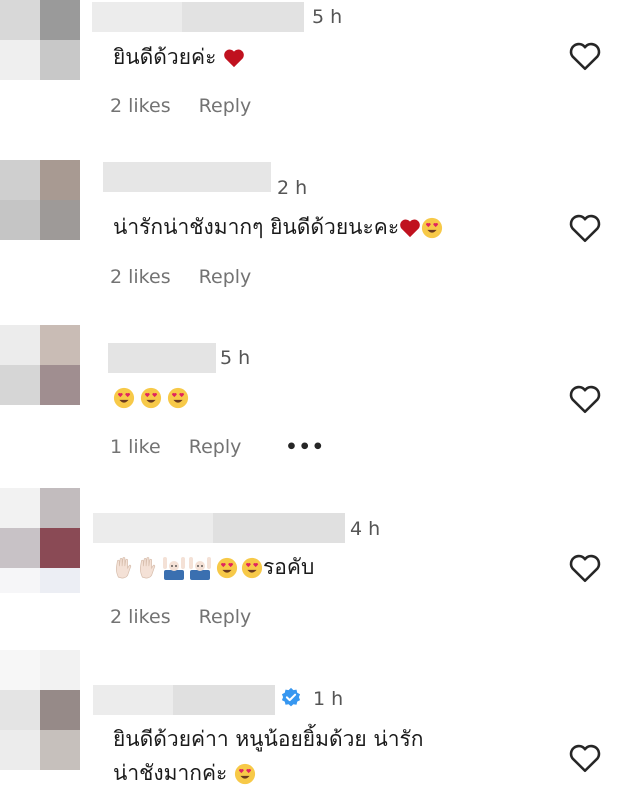 Image resolution: width=625 pixels, height=800 pixels. I want to click on comment-text: น่ารักน่าชังมากๆ ยินดีด้วยนะคะ, so click(278, 227).